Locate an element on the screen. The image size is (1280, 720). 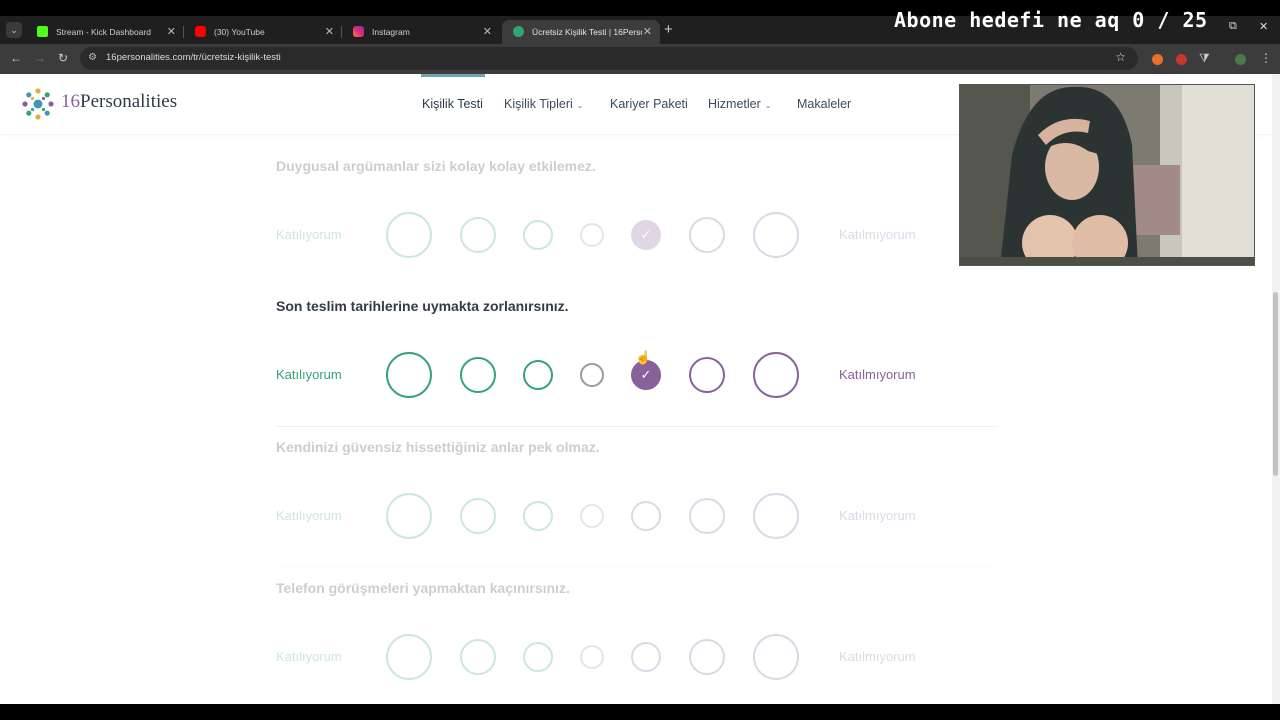
site-info-icon: ⚙ is located at coordinates (92, 57).